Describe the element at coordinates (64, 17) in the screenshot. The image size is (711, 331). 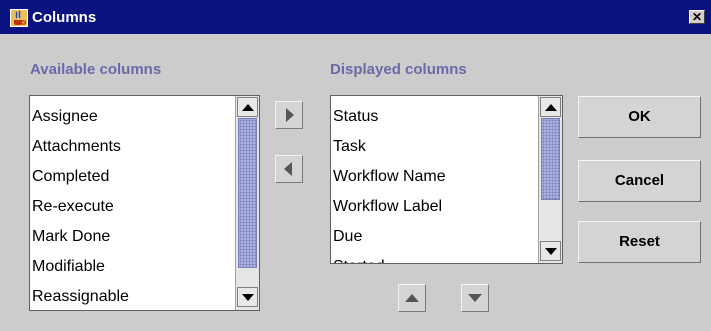
I see `window-title: Columns` at that location.